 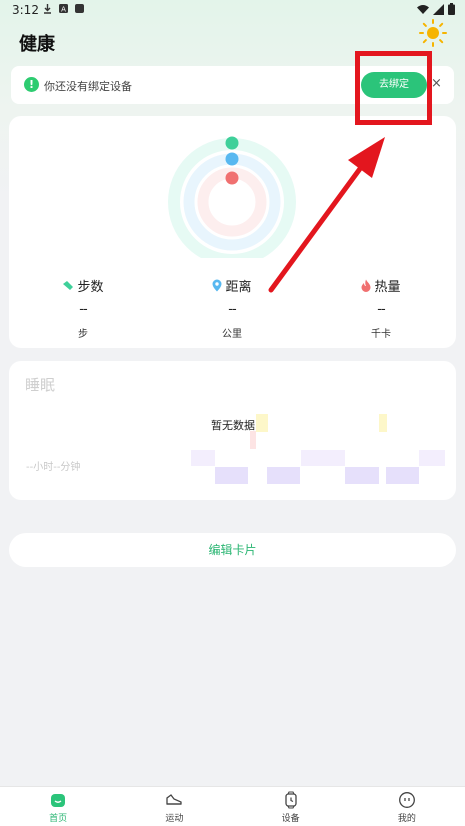 I want to click on exclamation-icon: !, so click(x=31, y=84).